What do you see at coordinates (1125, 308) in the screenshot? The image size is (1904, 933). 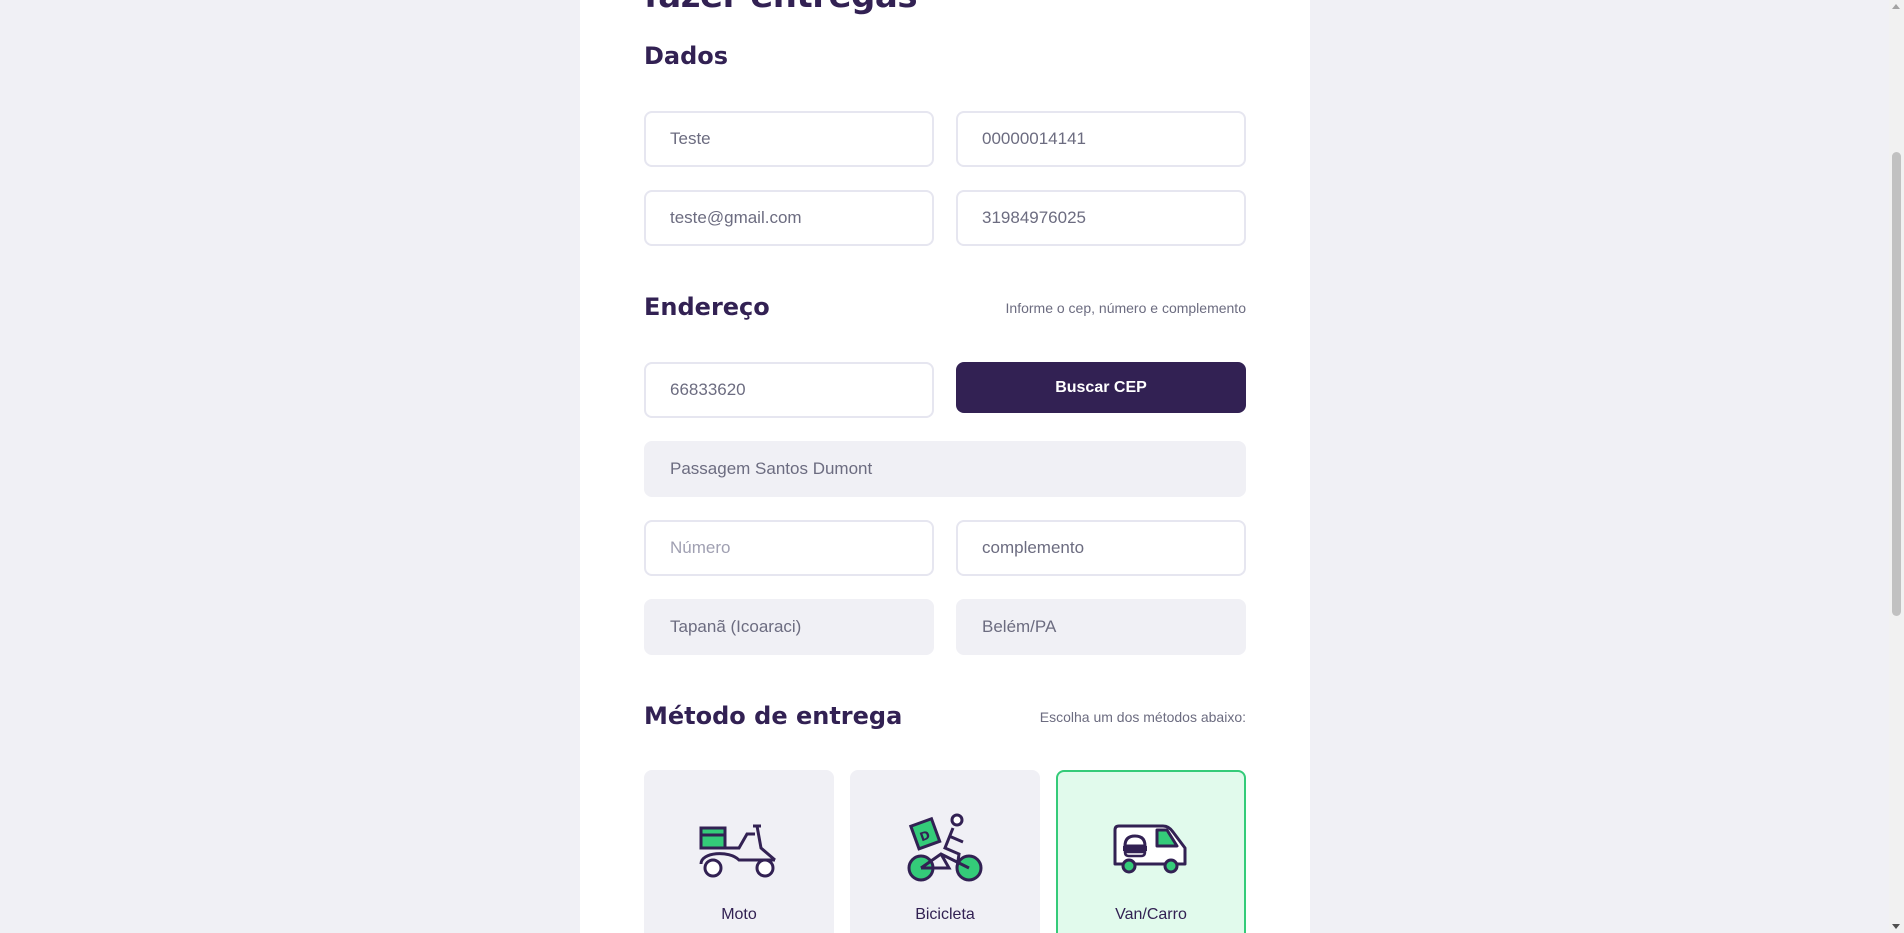 I see `endereco-hint: Informe o cep, número e complemento` at bounding box center [1125, 308].